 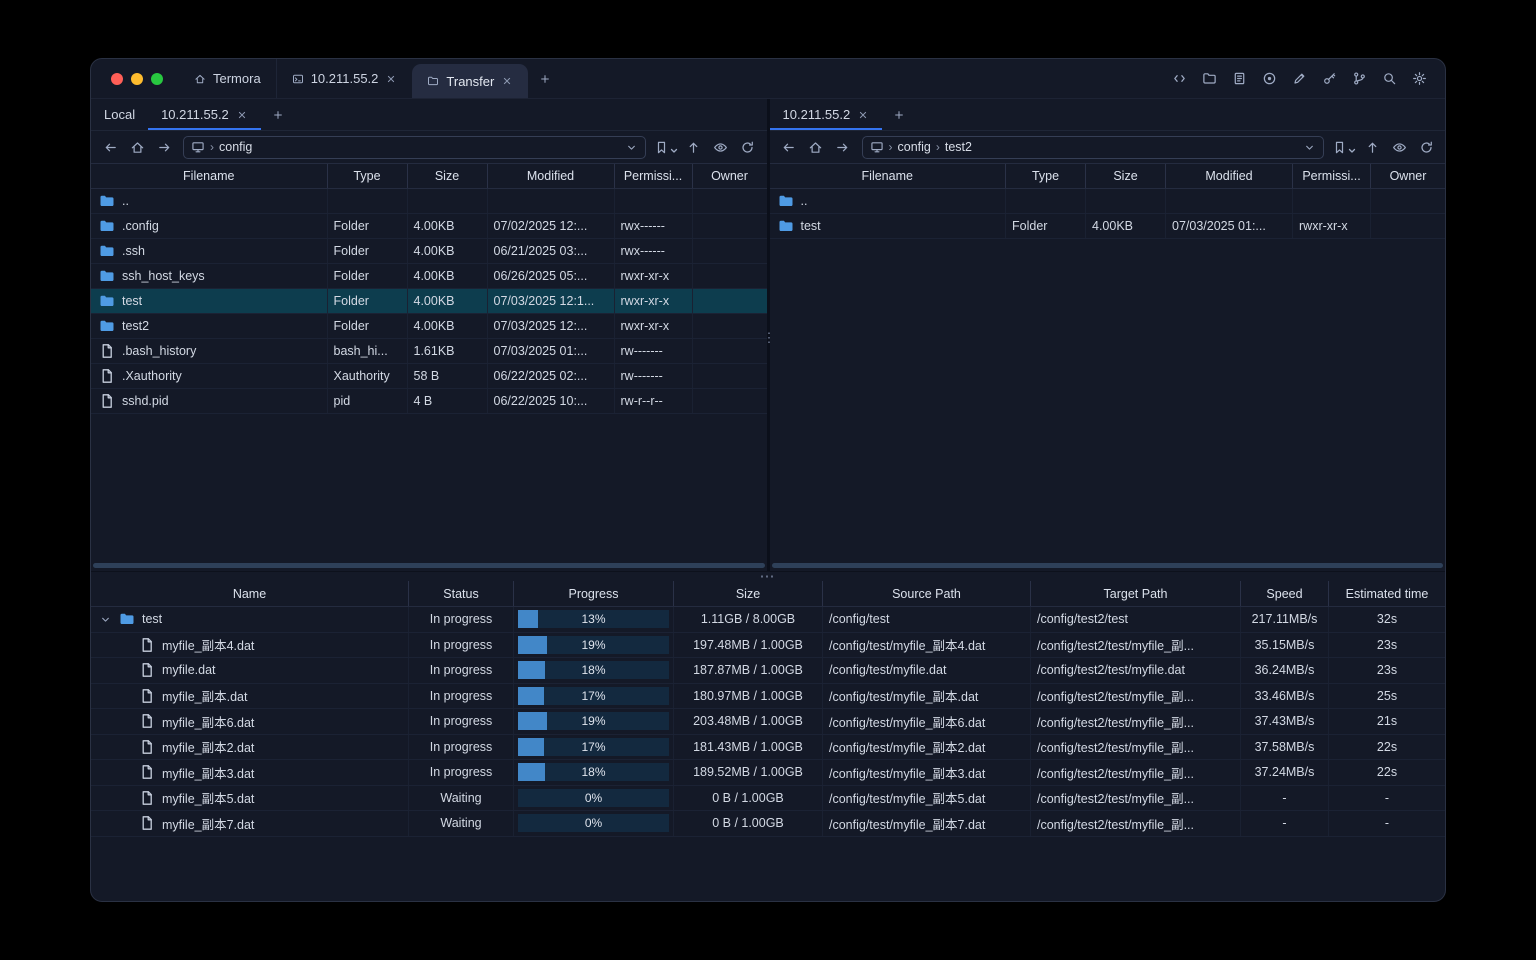 I want to click on app-tab-termora: Termora, so click(x=227, y=78).